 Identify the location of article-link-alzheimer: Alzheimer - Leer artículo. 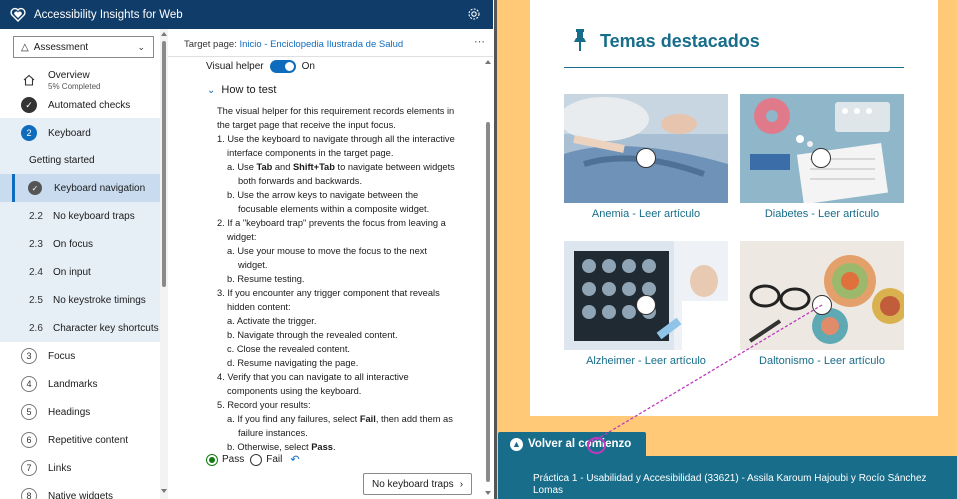
(646, 361).